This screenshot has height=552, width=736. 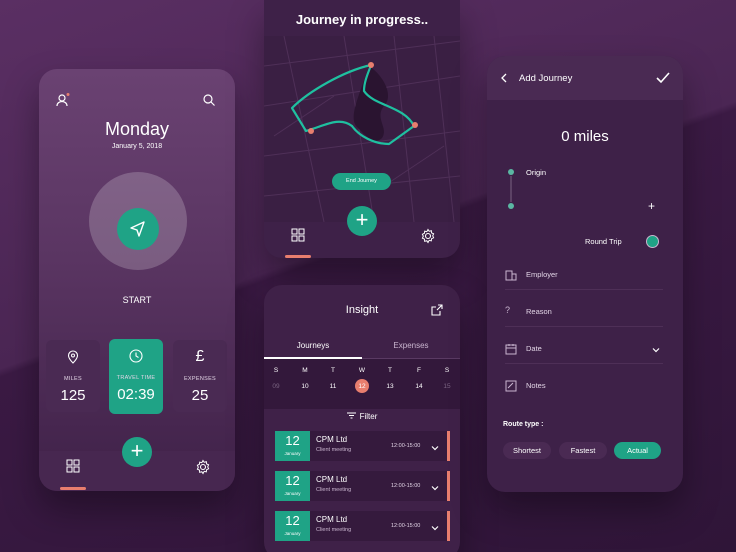 What do you see at coordinates (351, 416) in the screenshot?
I see `filter-icon` at bounding box center [351, 416].